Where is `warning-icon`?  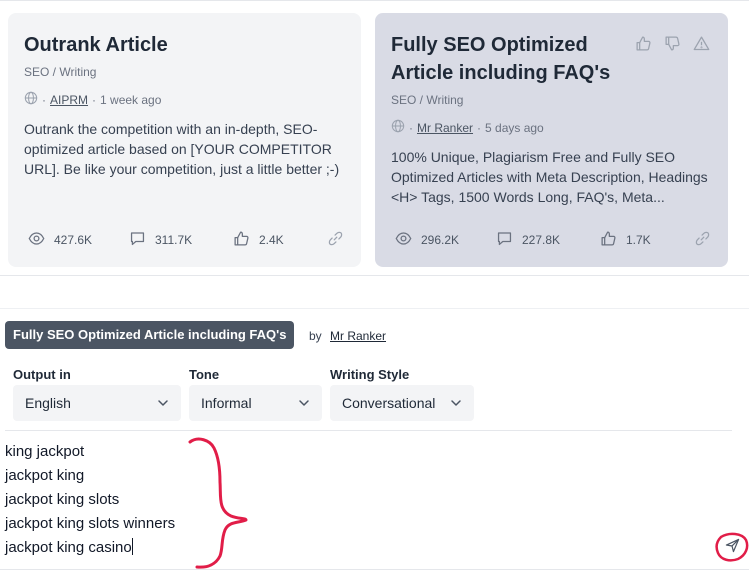
warning-icon is located at coordinates (701, 43).